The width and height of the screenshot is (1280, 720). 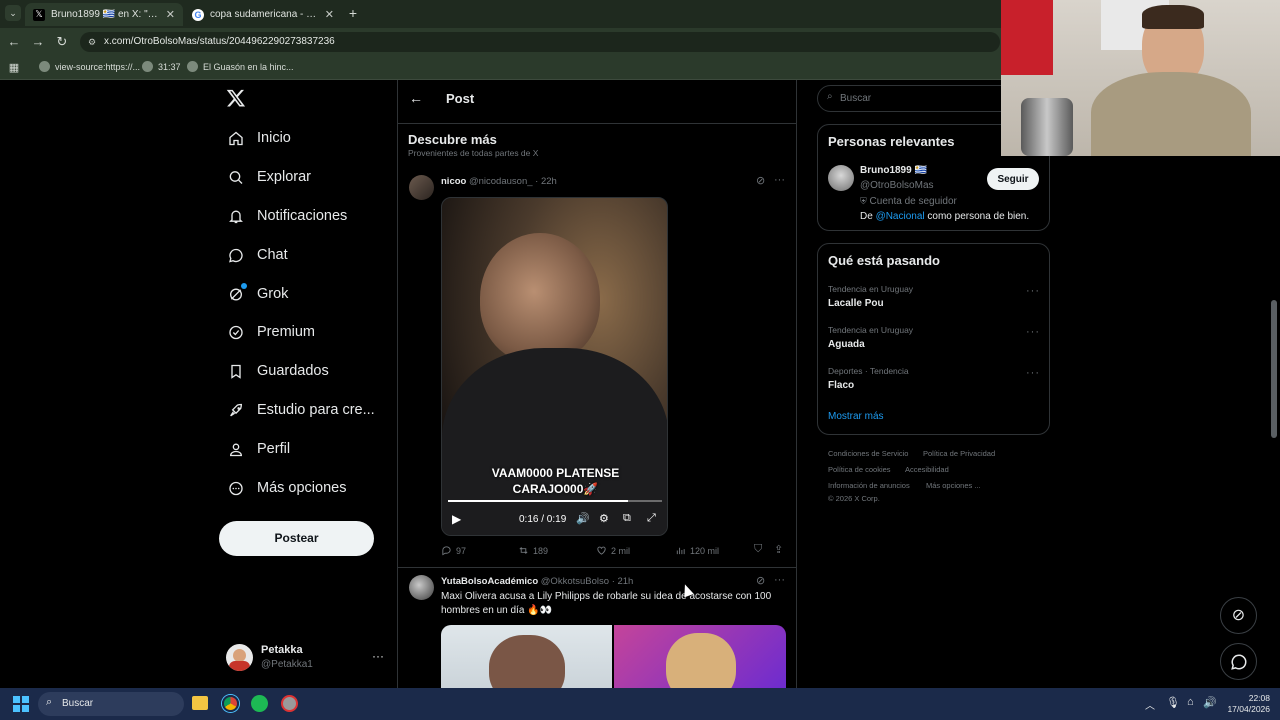 What do you see at coordinates (778, 549) in the screenshot?
I see `share-icon: ⇪` at bounding box center [778, 549].